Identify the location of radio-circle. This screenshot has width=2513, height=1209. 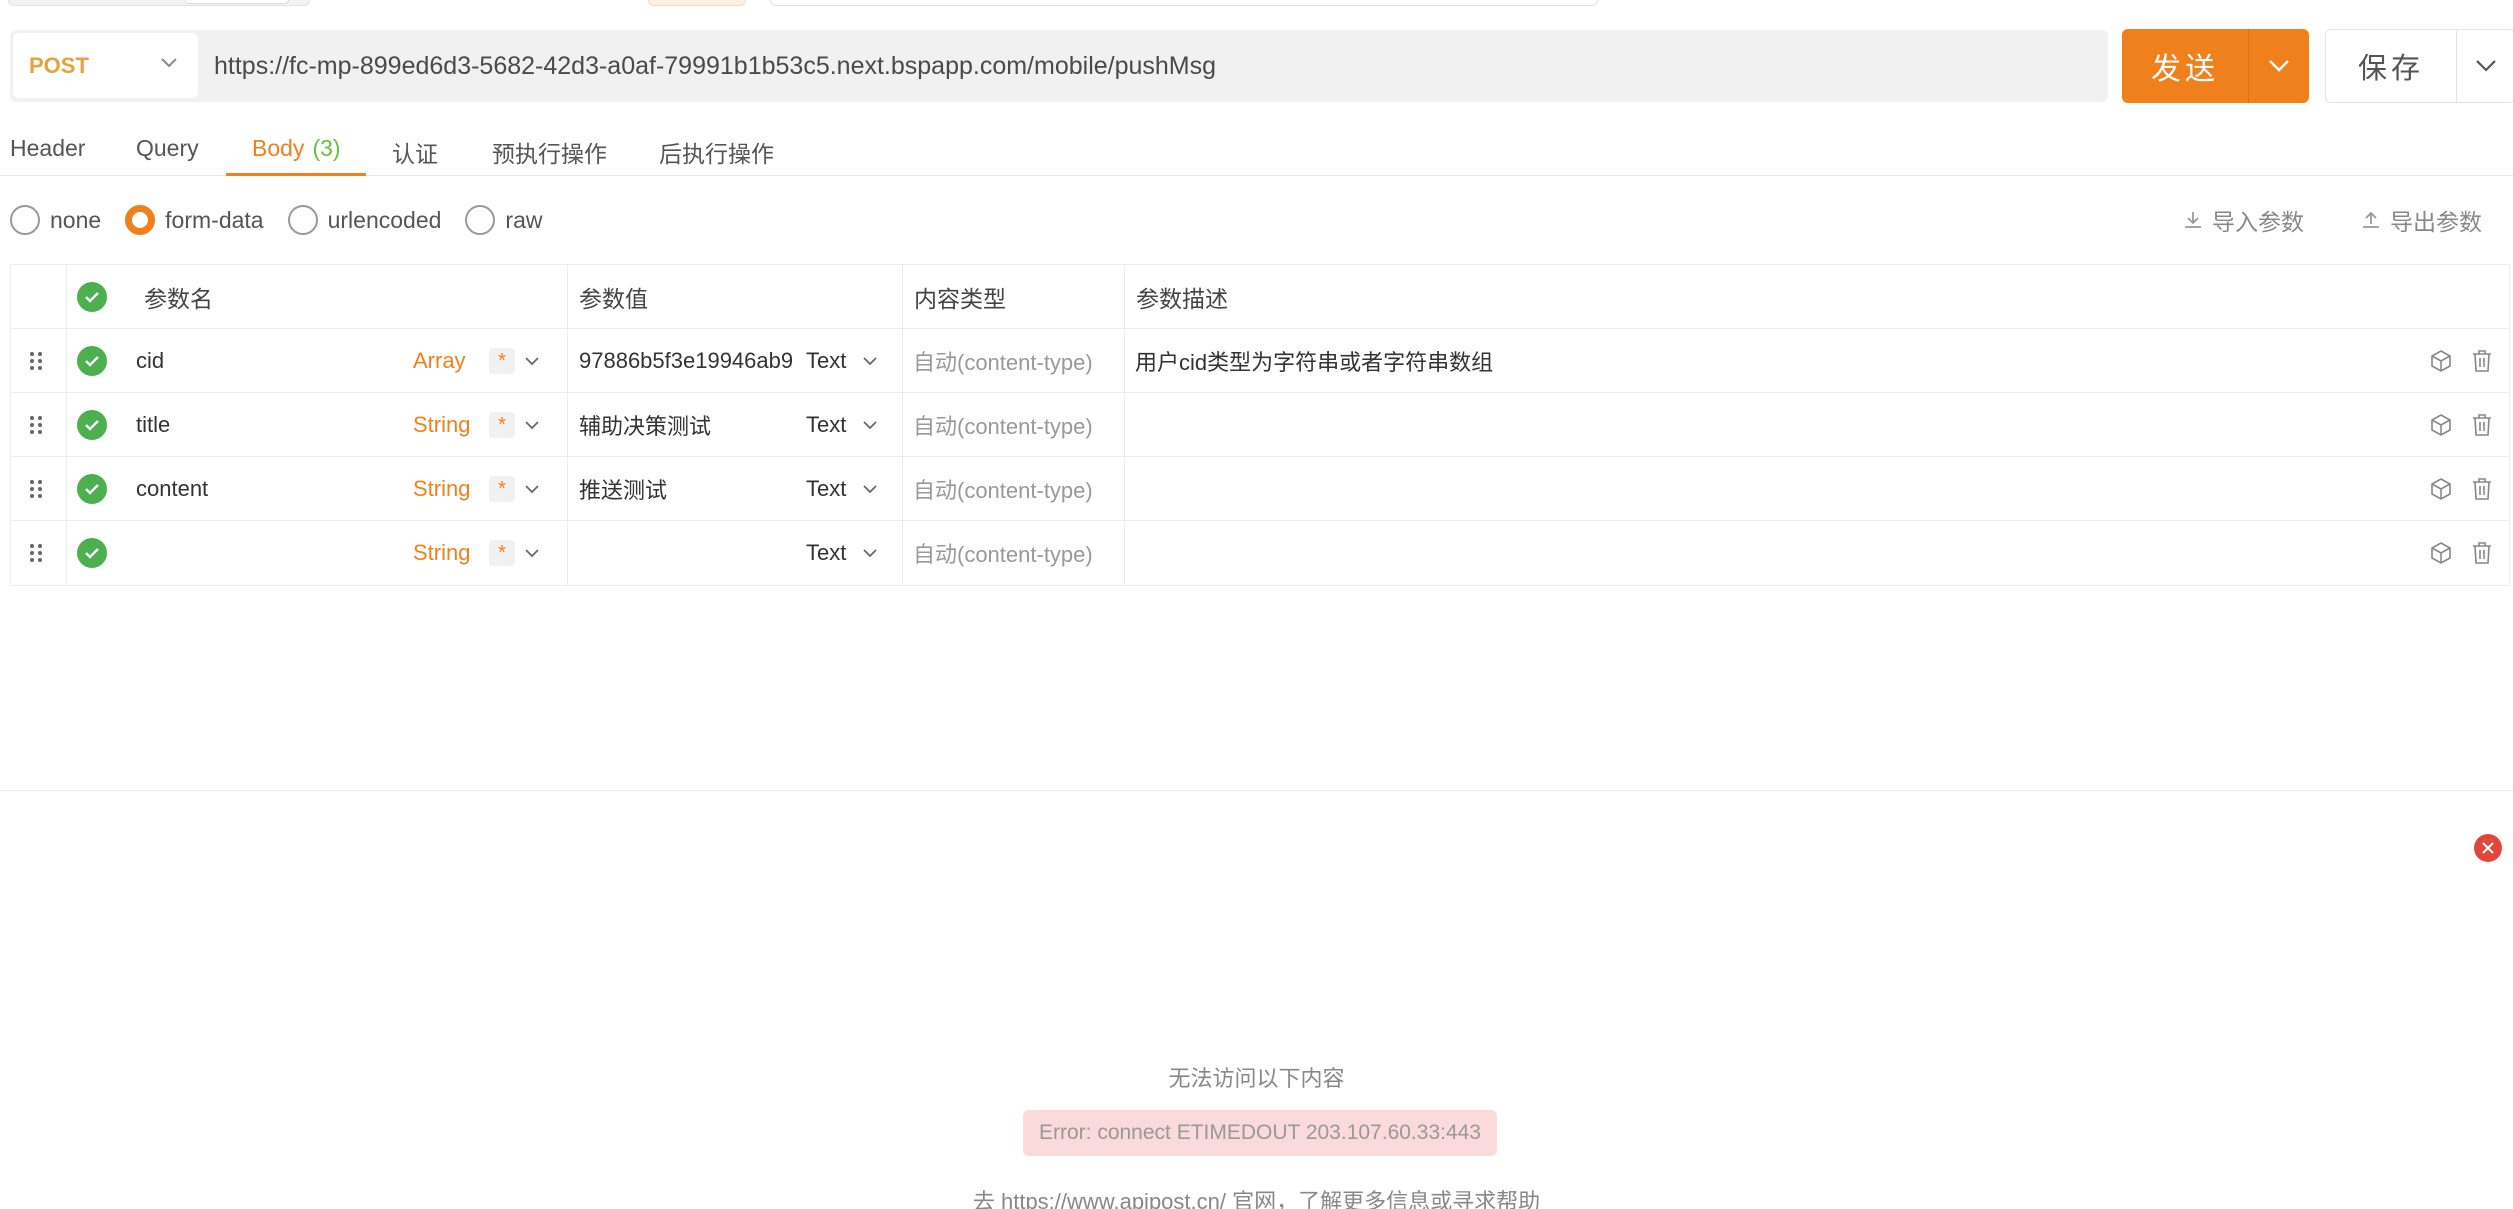
(302, 220).